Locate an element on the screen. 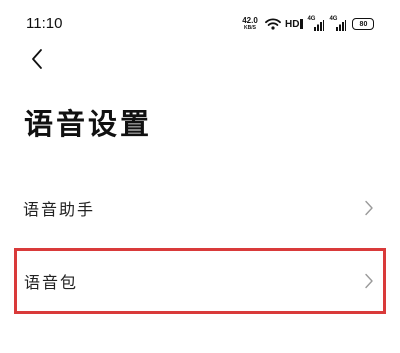 Image resolution: width=400 pixels, height=353 pixels. battery-icon: 80 is located at coordinates (363, 24).